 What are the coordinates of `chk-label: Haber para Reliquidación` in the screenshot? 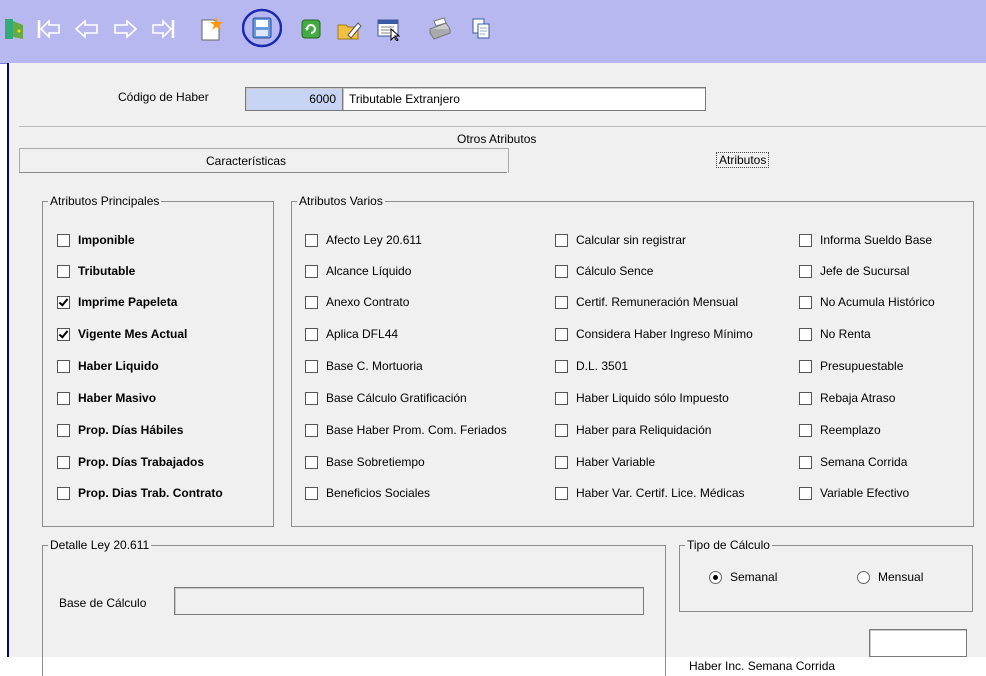 It's located at (644, 430).